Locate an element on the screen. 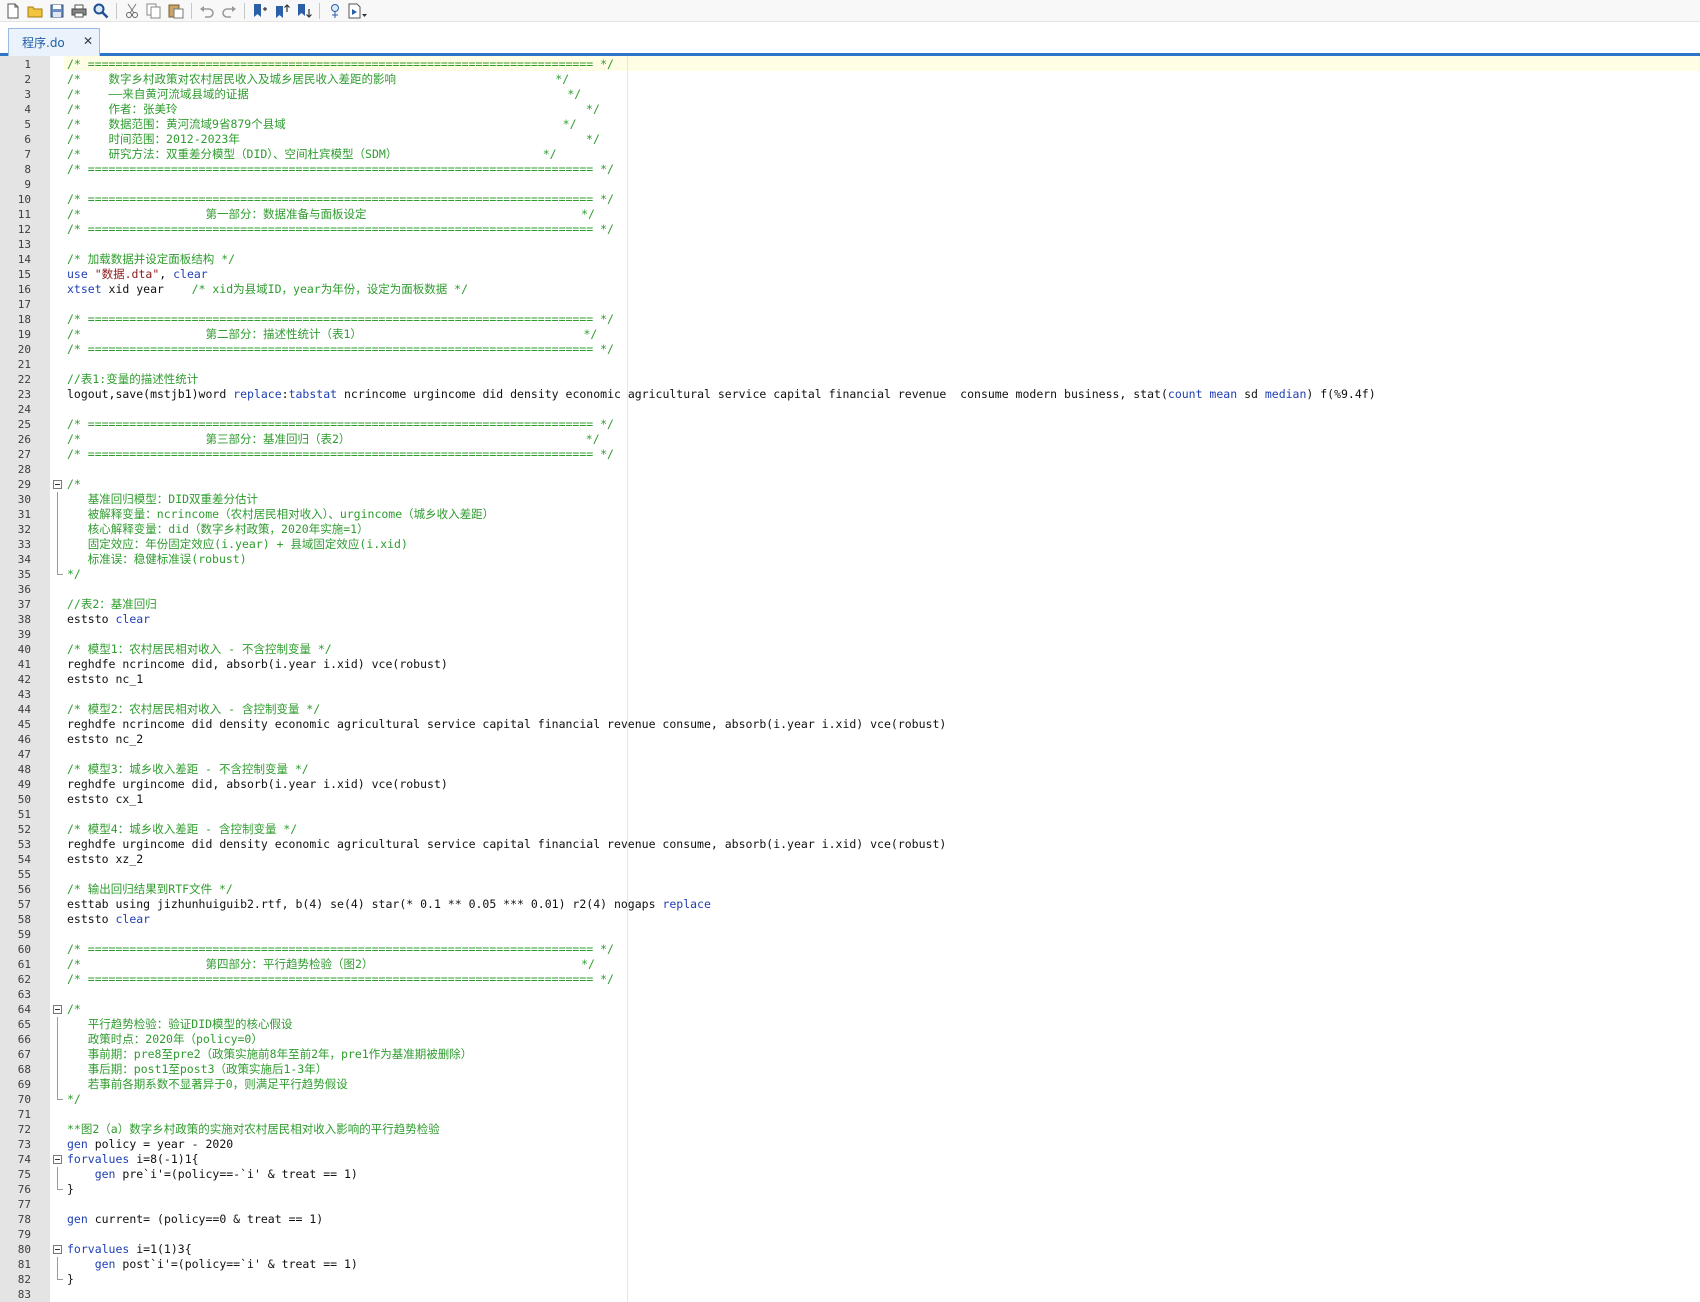 The height and width of the screenshot is (1302, 1700). code-line: 50 eststo cx_1 is located at coordinates (850, 799).